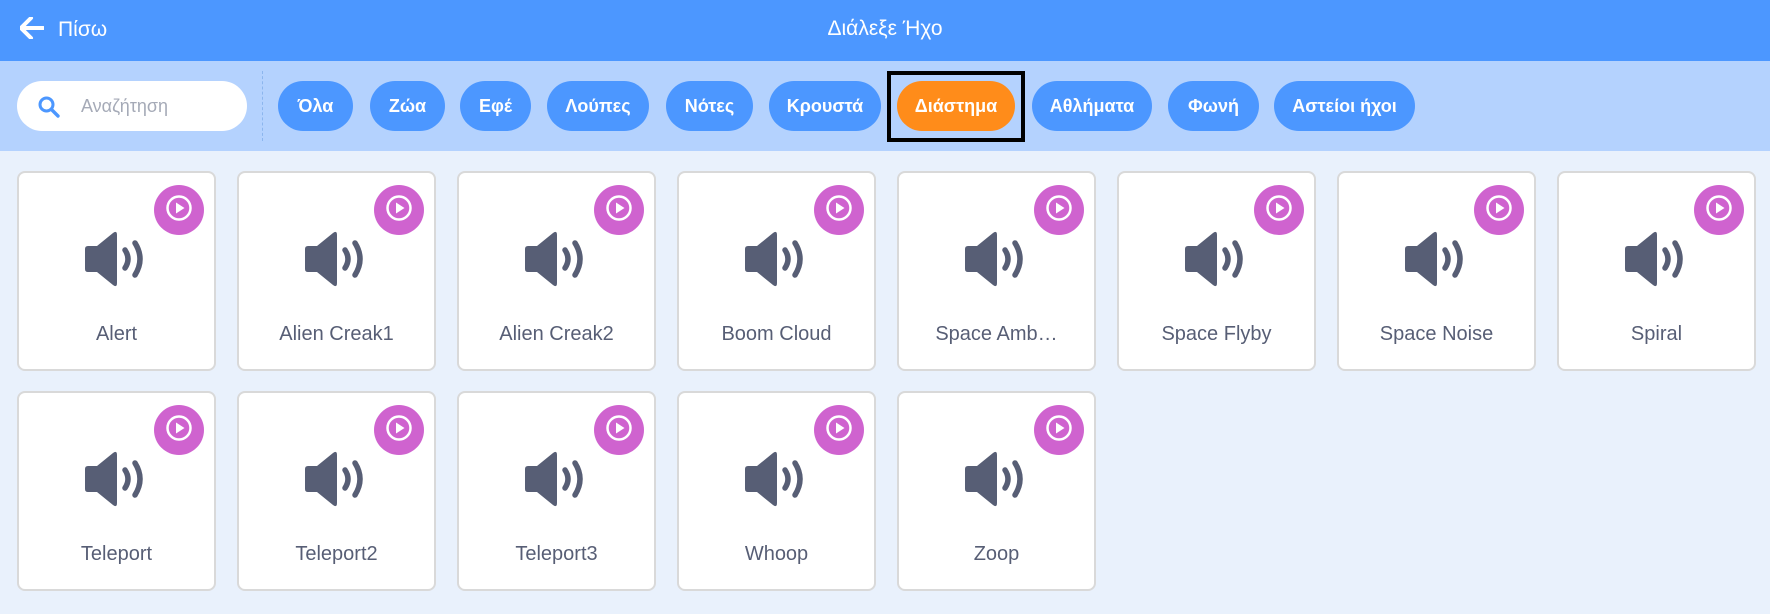 This screenshot has width=1770, height=614. I want to click on tag-animals: Ζώα, so click(407, 106).